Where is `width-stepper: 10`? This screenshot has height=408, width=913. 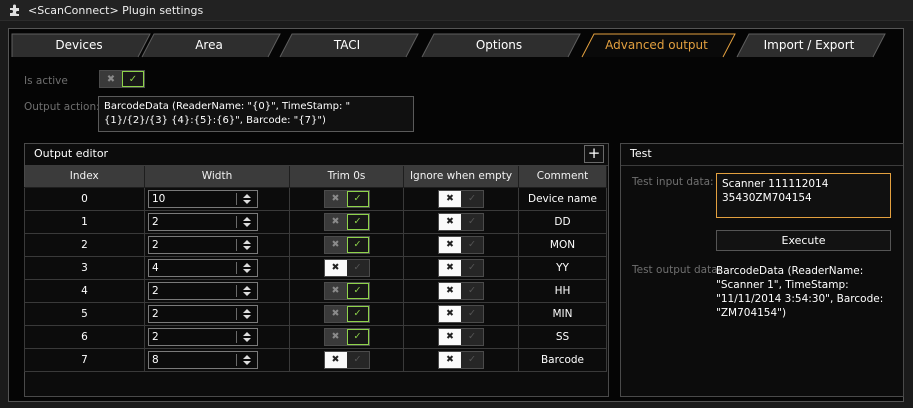 width-stepper: 10 is located at coordinates (203, 198).